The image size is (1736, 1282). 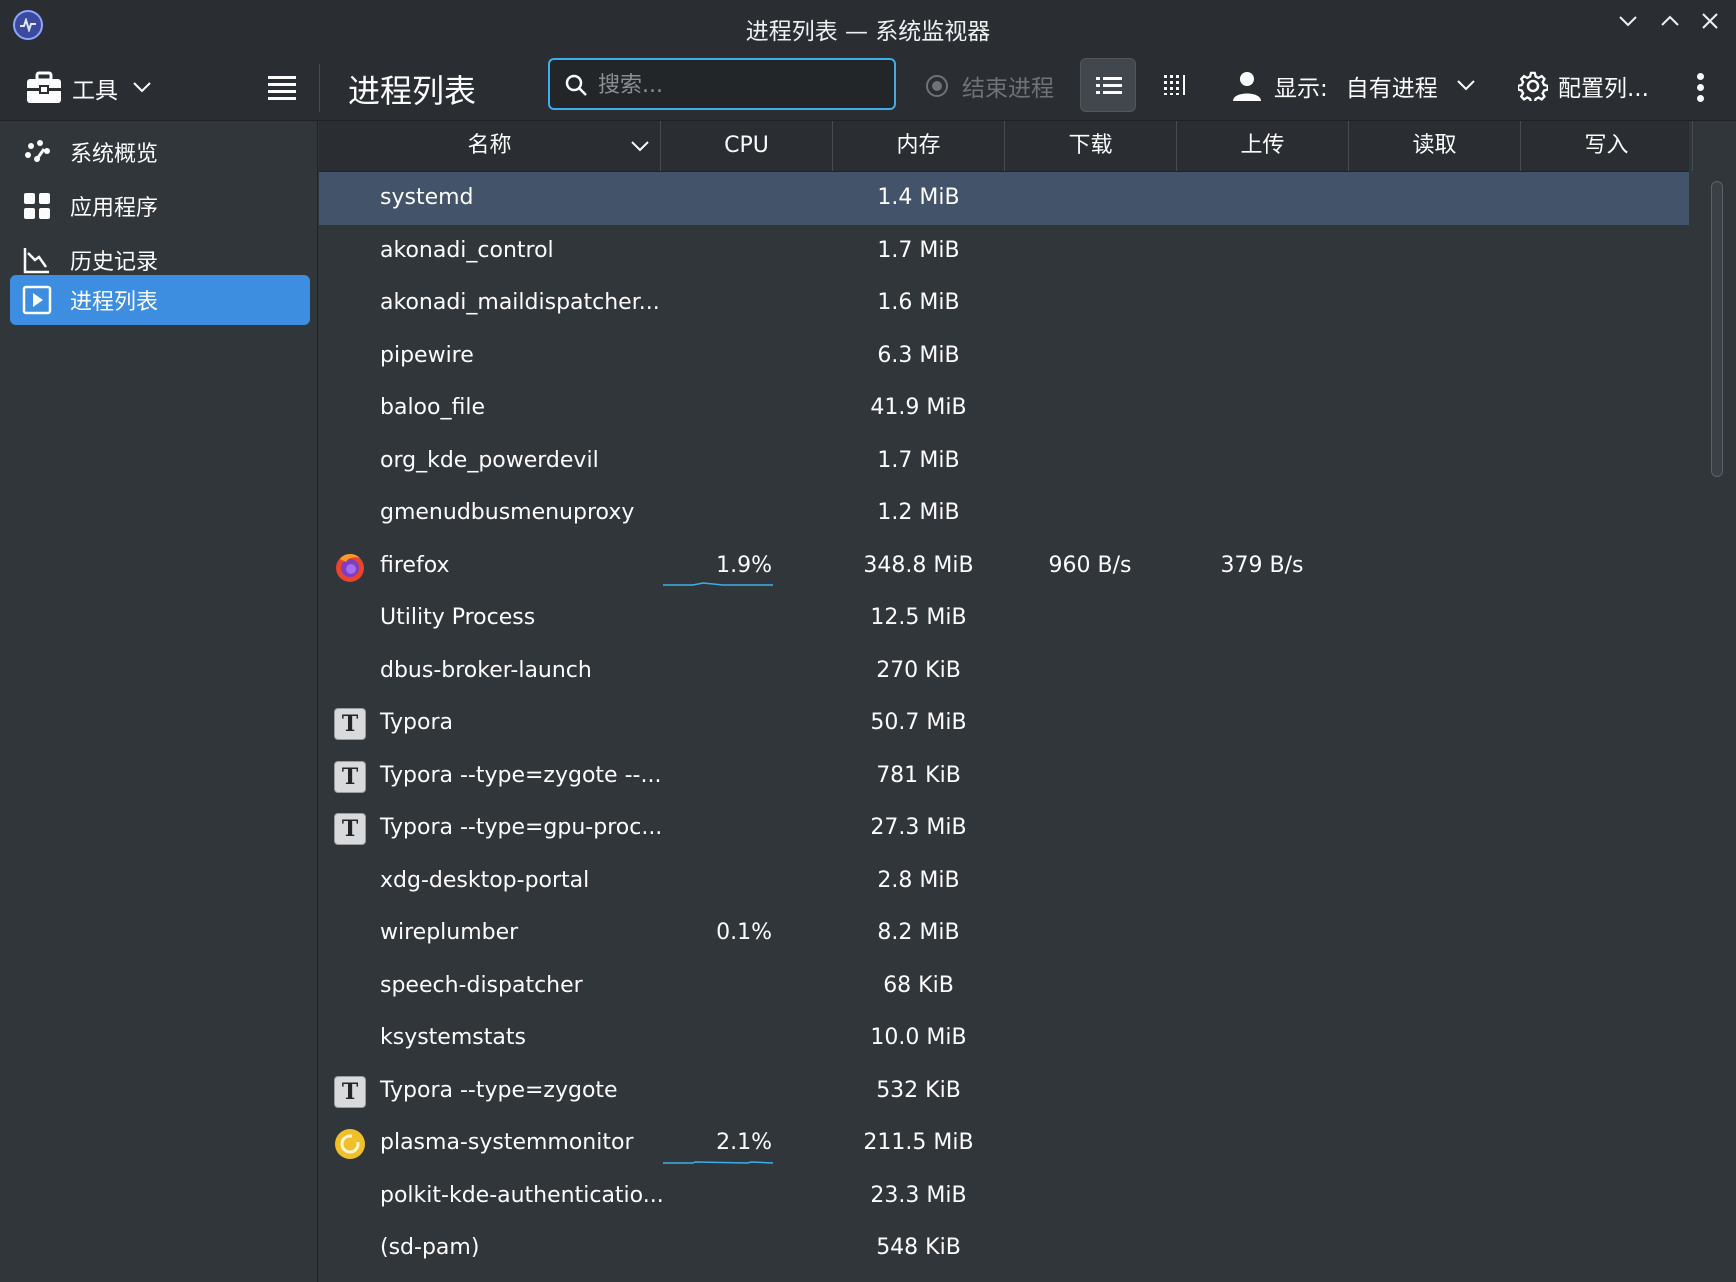 I want to click on scrollbar-thumb, so click(x=1717, y=329).